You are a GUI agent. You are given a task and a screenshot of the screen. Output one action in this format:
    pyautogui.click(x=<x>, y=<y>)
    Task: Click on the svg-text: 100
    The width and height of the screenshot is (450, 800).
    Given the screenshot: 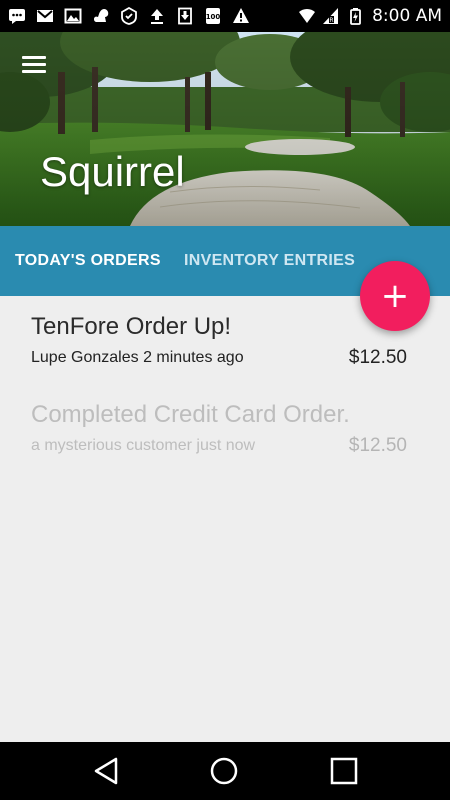 What is the action you would take?
    pyautogui.click(x=213, y=17)
    